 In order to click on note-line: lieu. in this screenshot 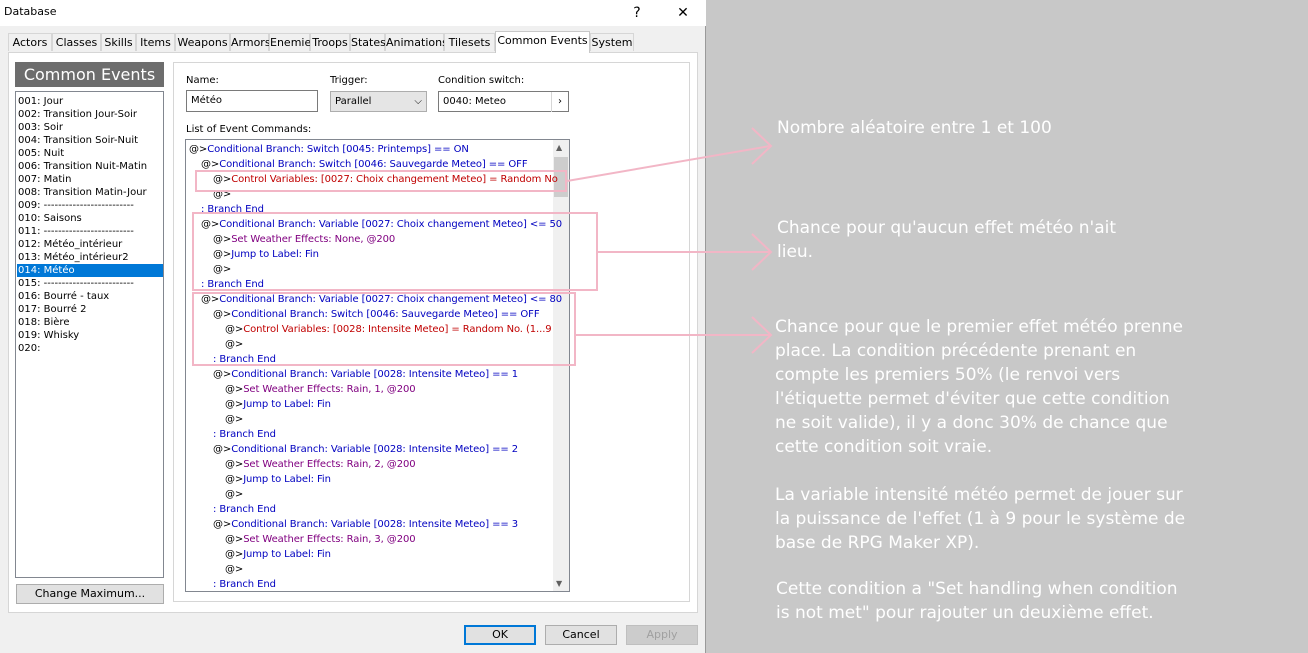, I will do `click(795, 252)`.